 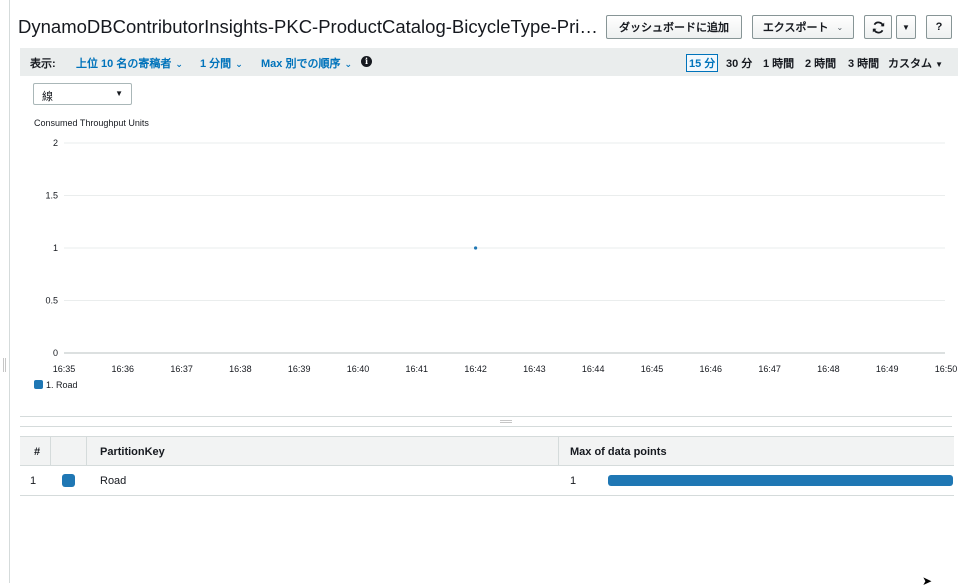 I want to click on col-partition-key-header: PartitionKey, so click(x=132, y=452).